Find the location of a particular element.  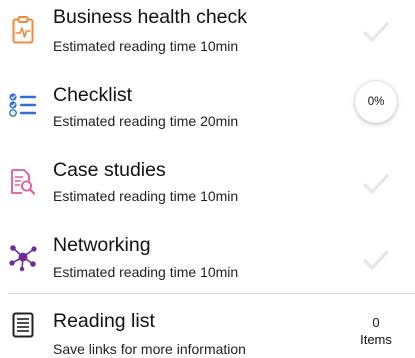

item-title: Case studies is located at coordinates (109, 170).